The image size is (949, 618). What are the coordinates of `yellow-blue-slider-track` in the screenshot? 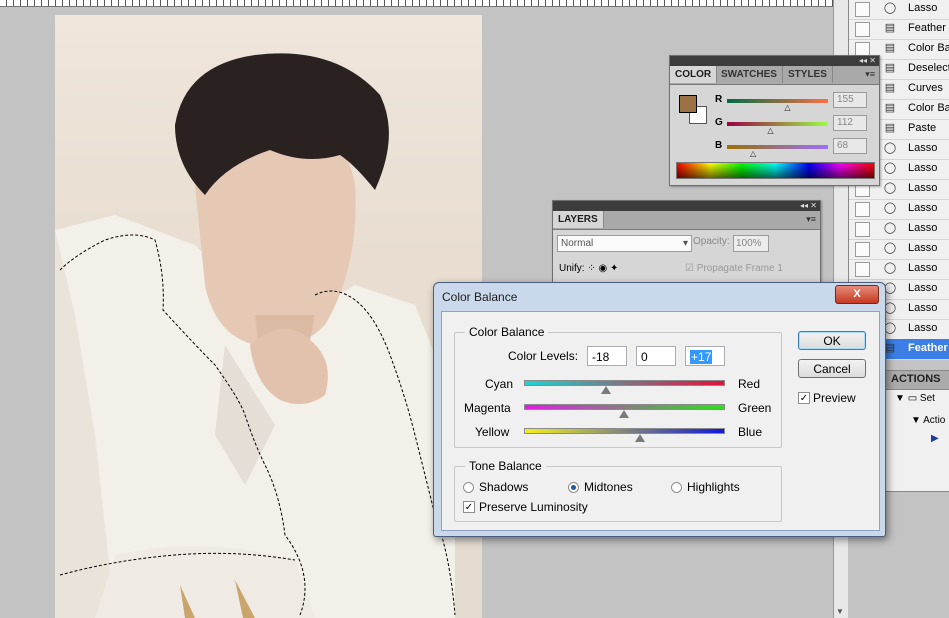 It's located at (624, 431).